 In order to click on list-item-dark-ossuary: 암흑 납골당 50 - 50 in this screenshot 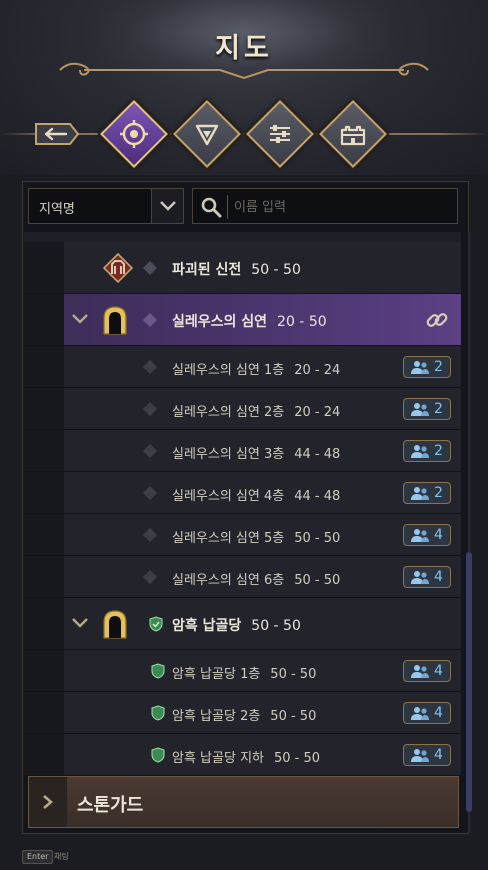, I will do `click(242, 624)`.